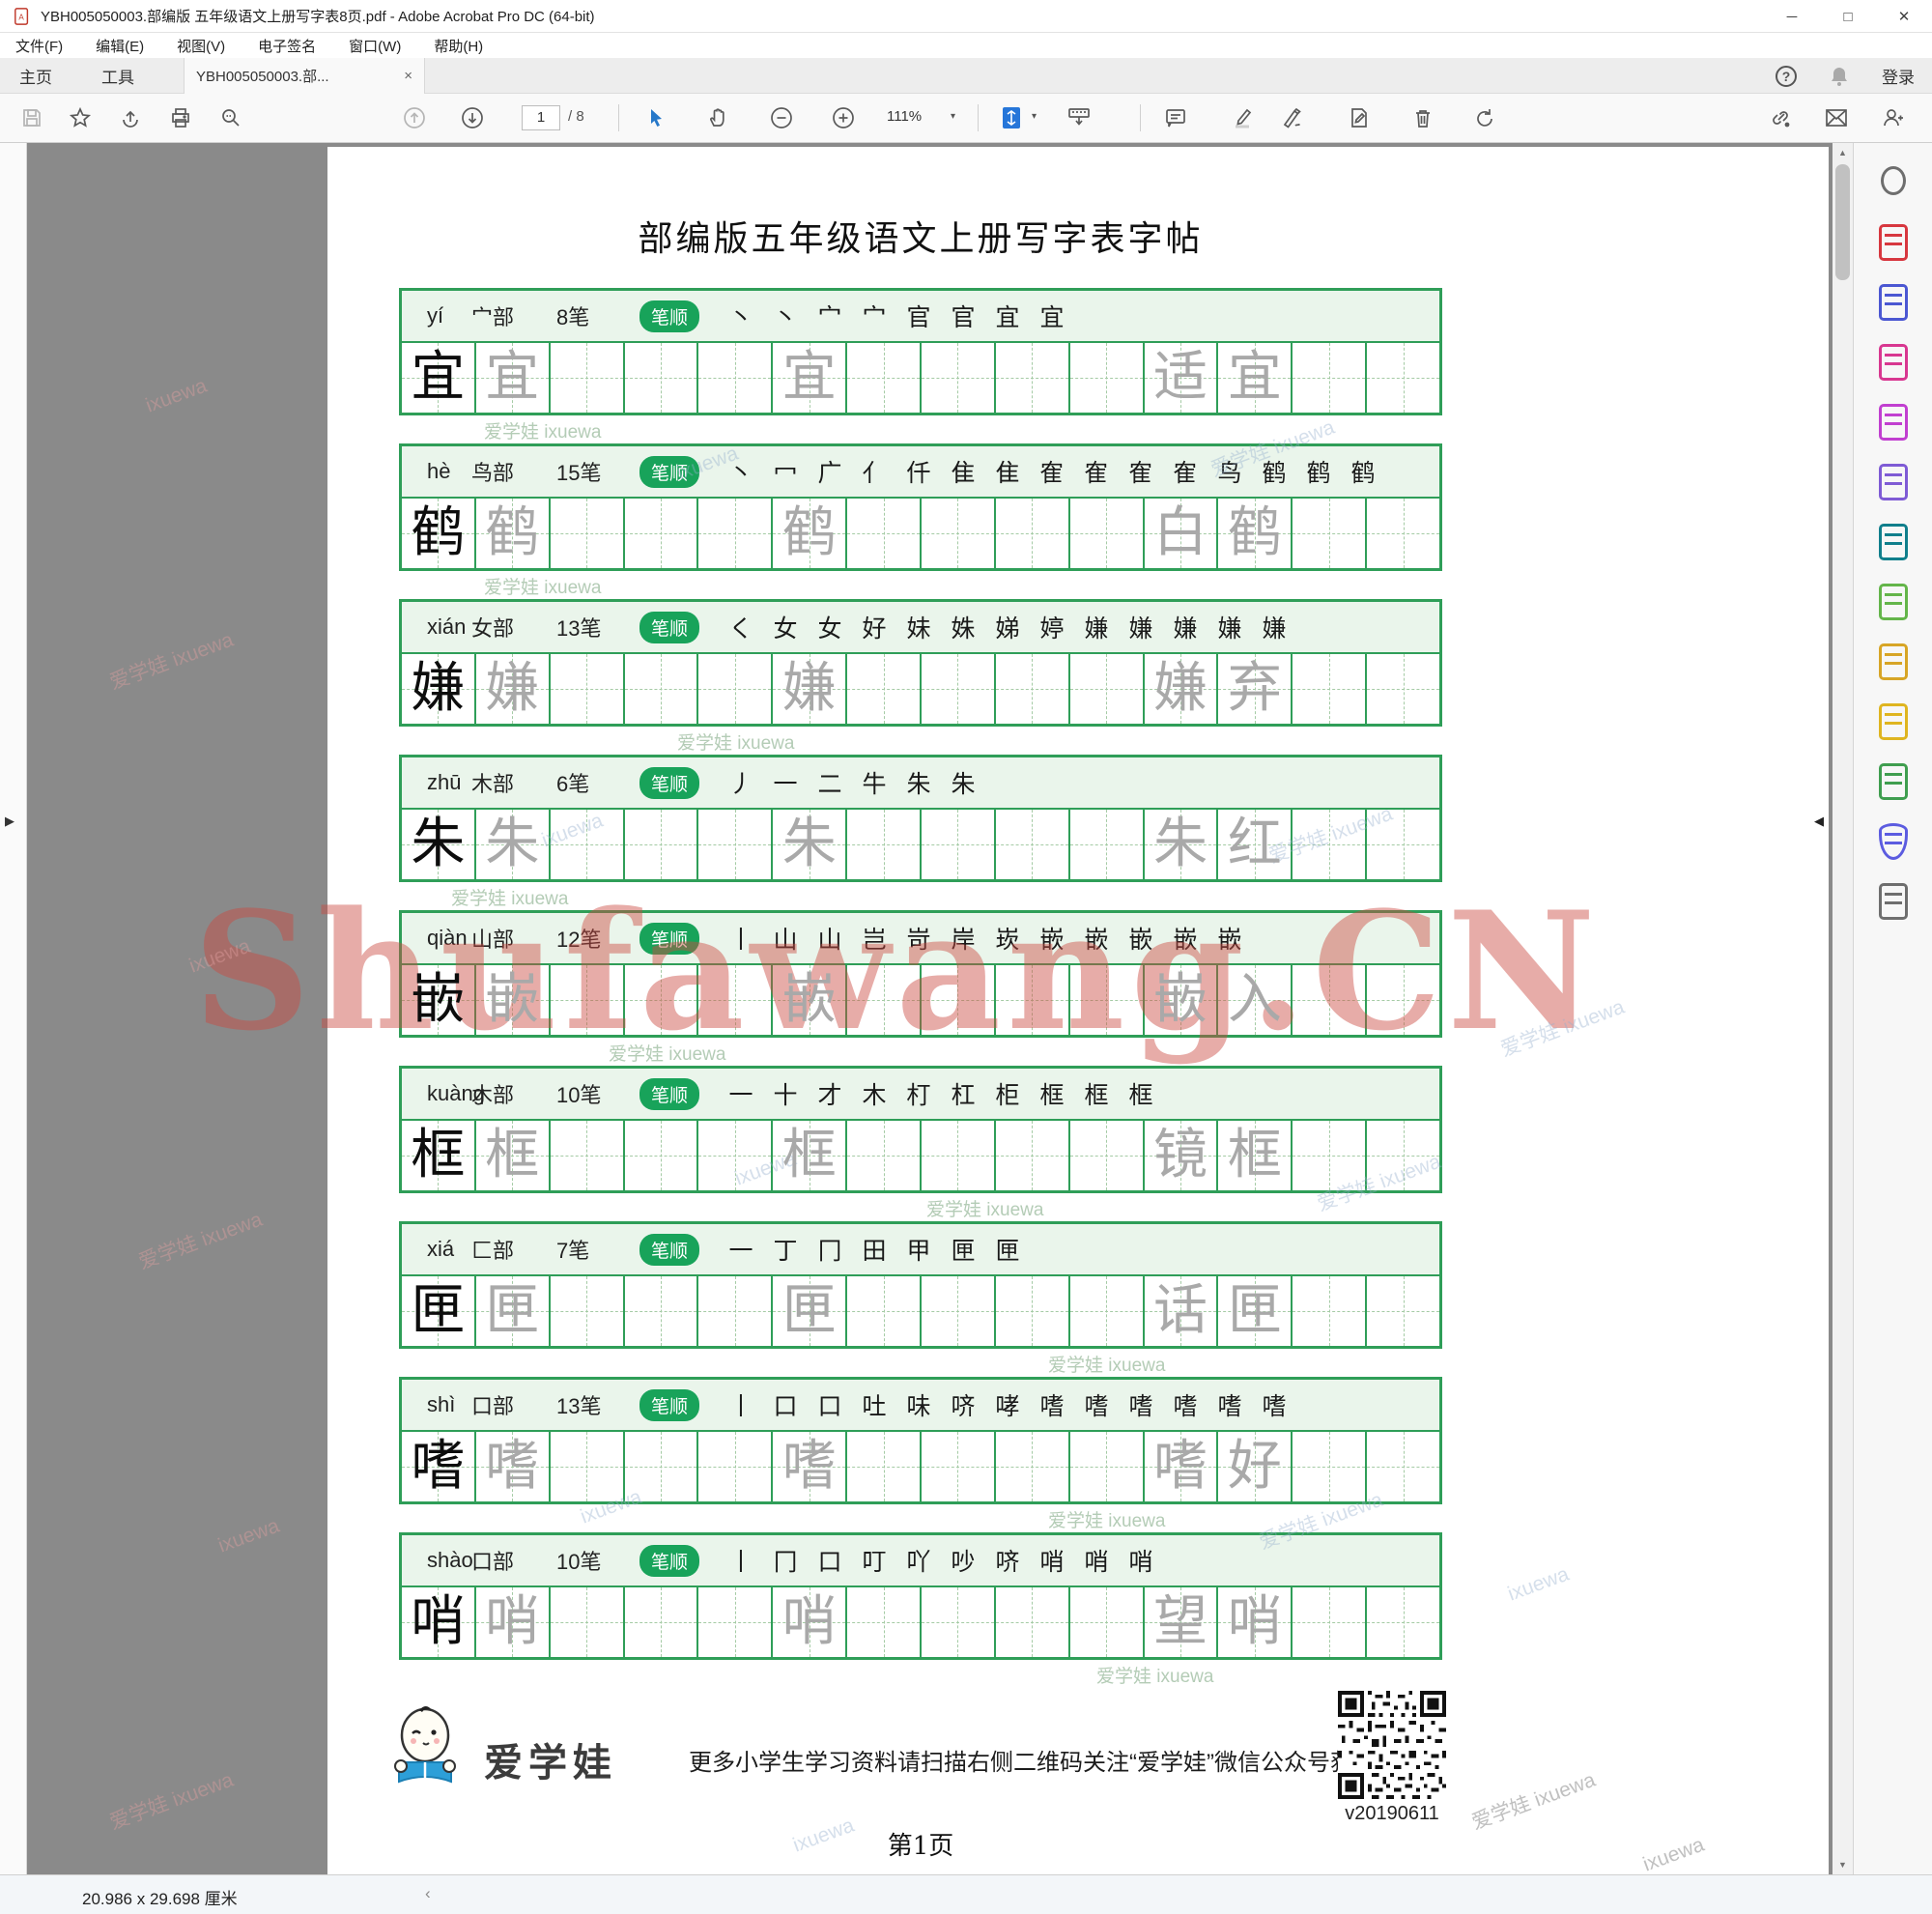 This screenshot has height=1914, width=1932. I want to click on stroke-glyph: 杠, so click(963, 1095).